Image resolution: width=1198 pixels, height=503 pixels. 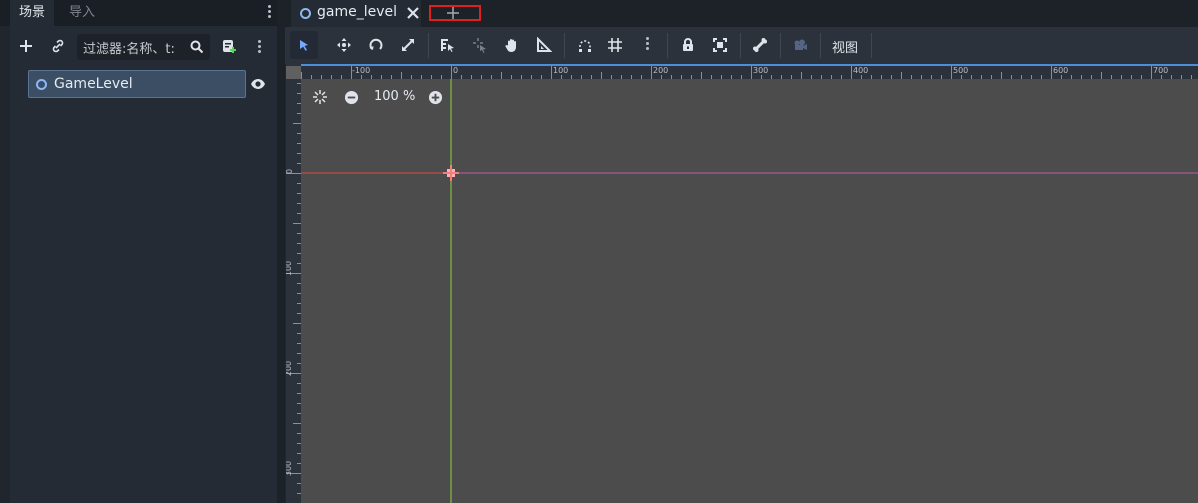 I want to click on dock-menu-icon, so click(x=269, y=6).